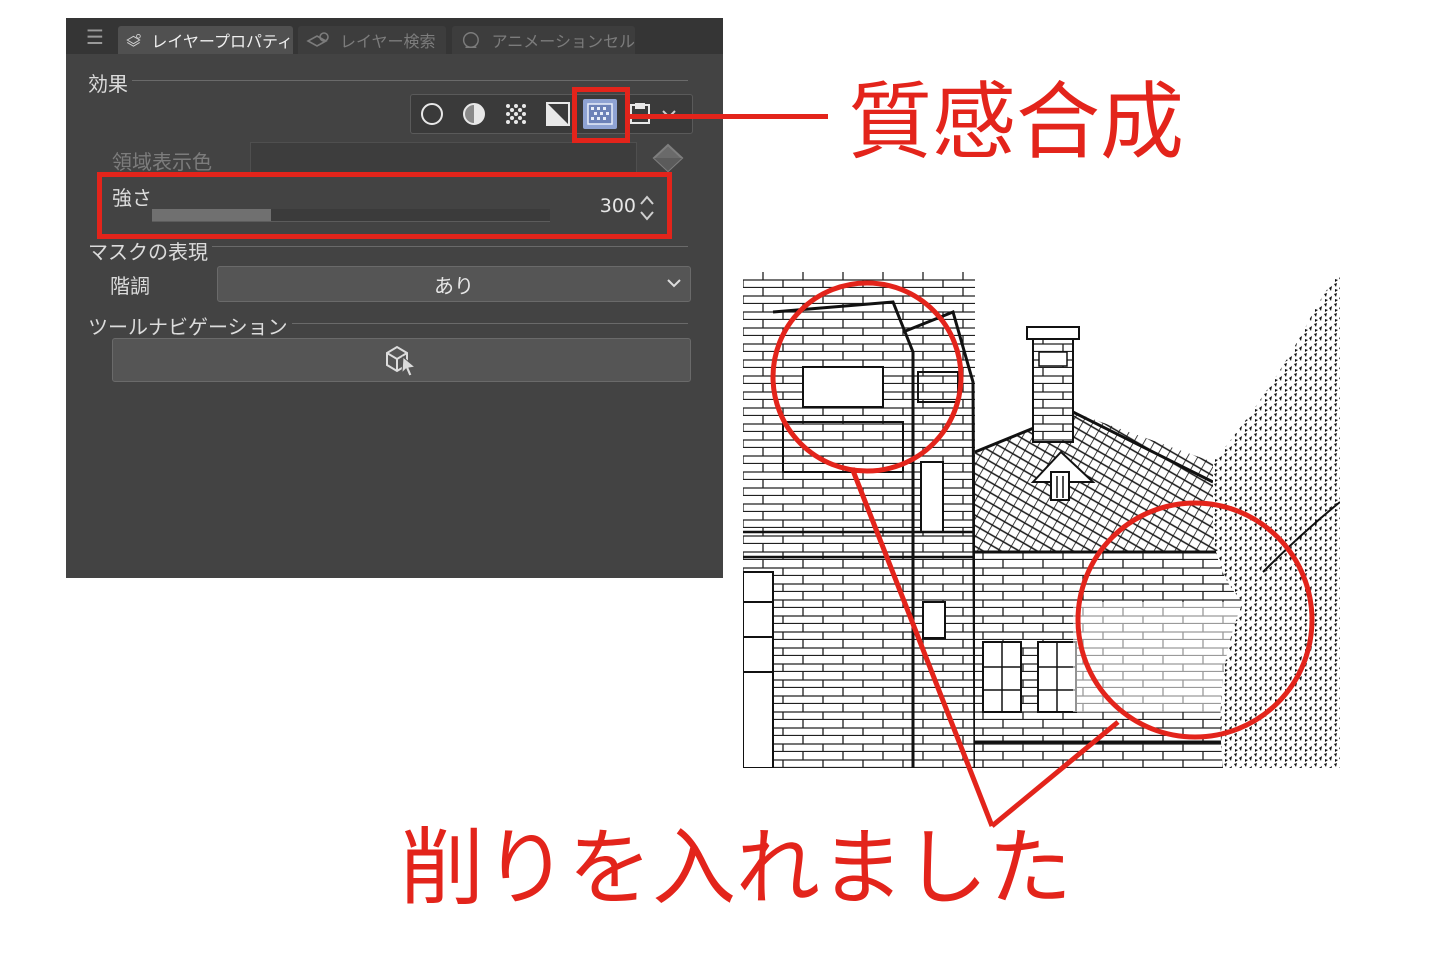  What do you see at coordinates (736, 868) in the screenshot?
I see `scraping-callout: 削りを入れました` at bounding box center [736, 868].